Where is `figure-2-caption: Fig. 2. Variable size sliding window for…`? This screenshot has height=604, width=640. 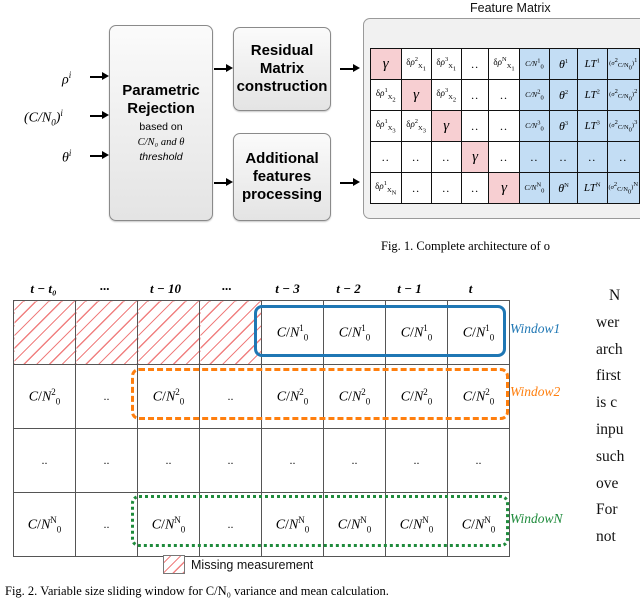 figure-2-caption: Fig. 2. Variable size sliding window for… is located at coordinates (197, 591).